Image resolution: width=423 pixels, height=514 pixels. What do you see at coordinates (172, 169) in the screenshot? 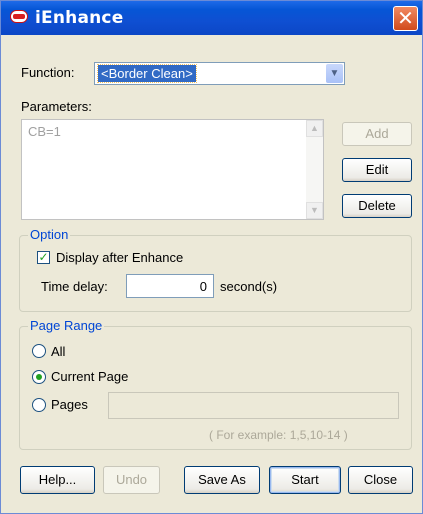
I see `parameters-list: CB=1 ▲ ▼` at bounding box center [172, 169].